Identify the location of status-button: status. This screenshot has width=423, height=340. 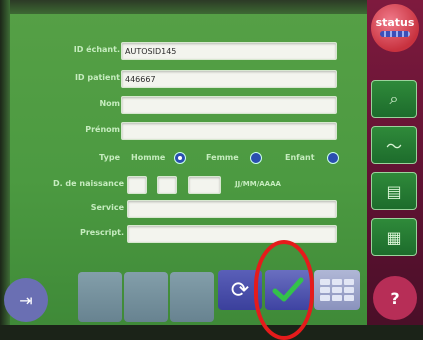
(395, 28).